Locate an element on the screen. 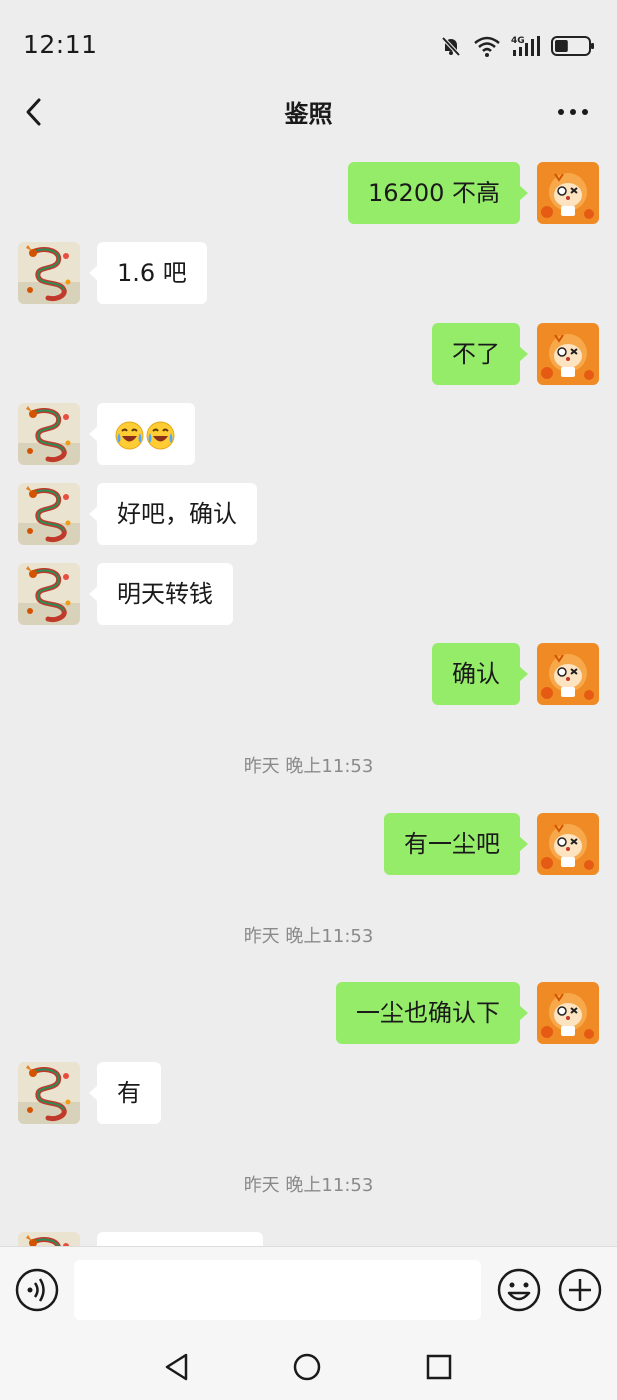 The height and width of the screenshot is (1400, 617). message-bubble-other: 好吧，确认 is located at coordinates (173, 514).